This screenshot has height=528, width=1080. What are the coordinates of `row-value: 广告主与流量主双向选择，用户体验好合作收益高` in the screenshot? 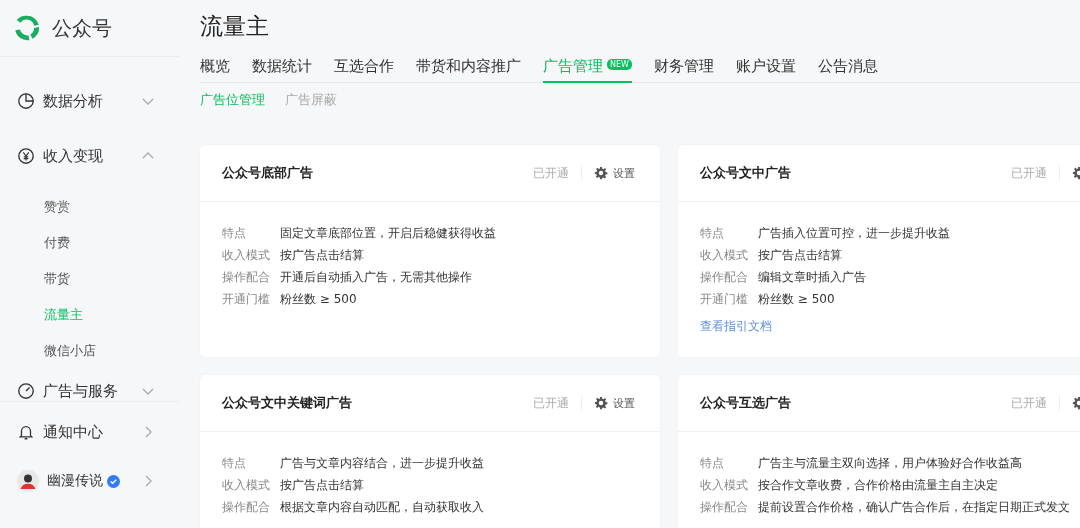 It's located at (890, 463).